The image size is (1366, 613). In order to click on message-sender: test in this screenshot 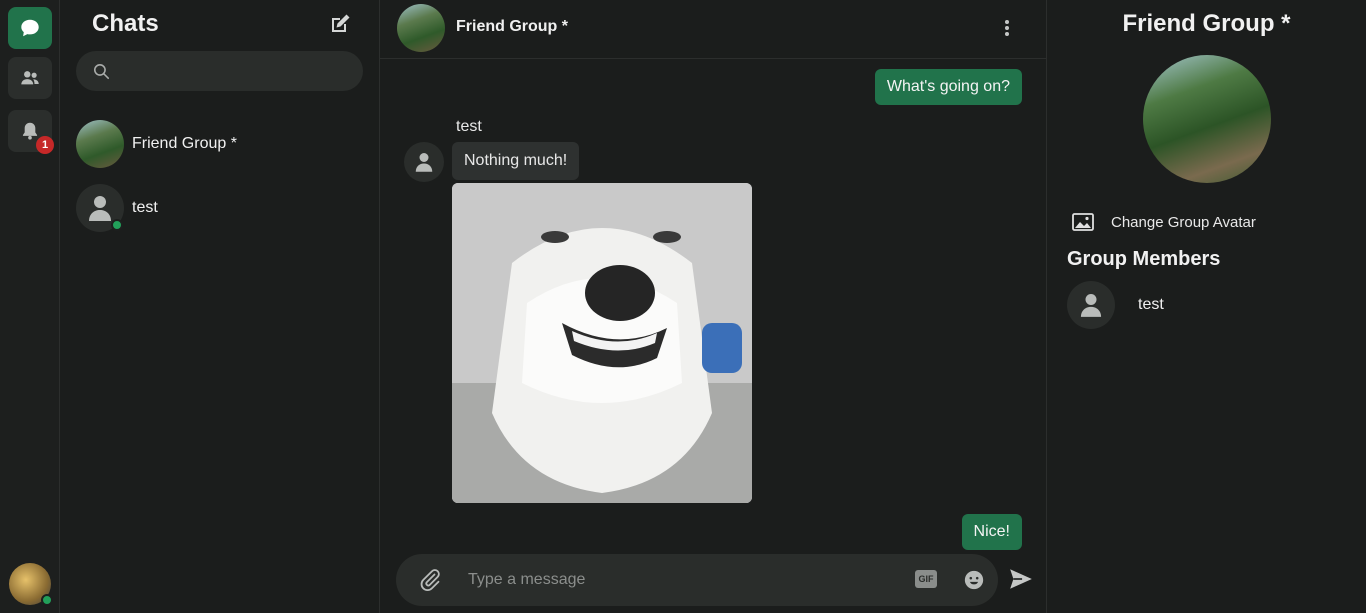, I will do `click(469, 126)`.